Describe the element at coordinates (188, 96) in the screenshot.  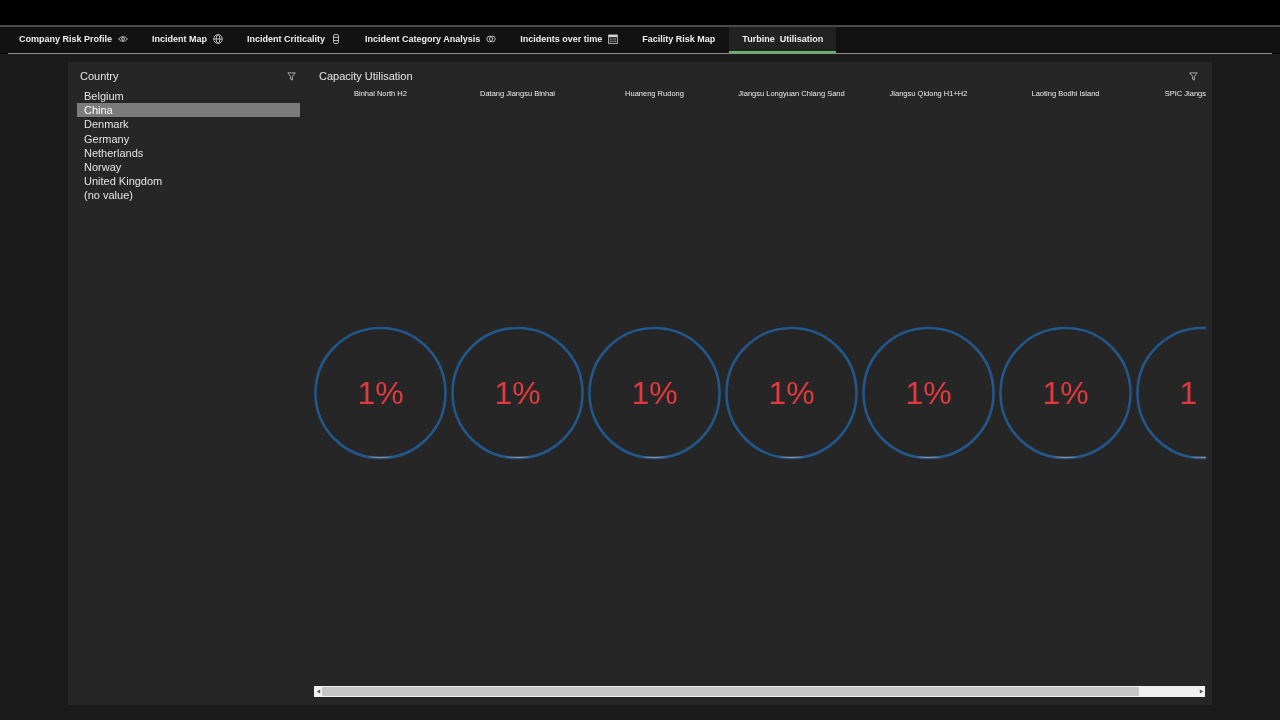
I see `list-item: Belgium` at that location.